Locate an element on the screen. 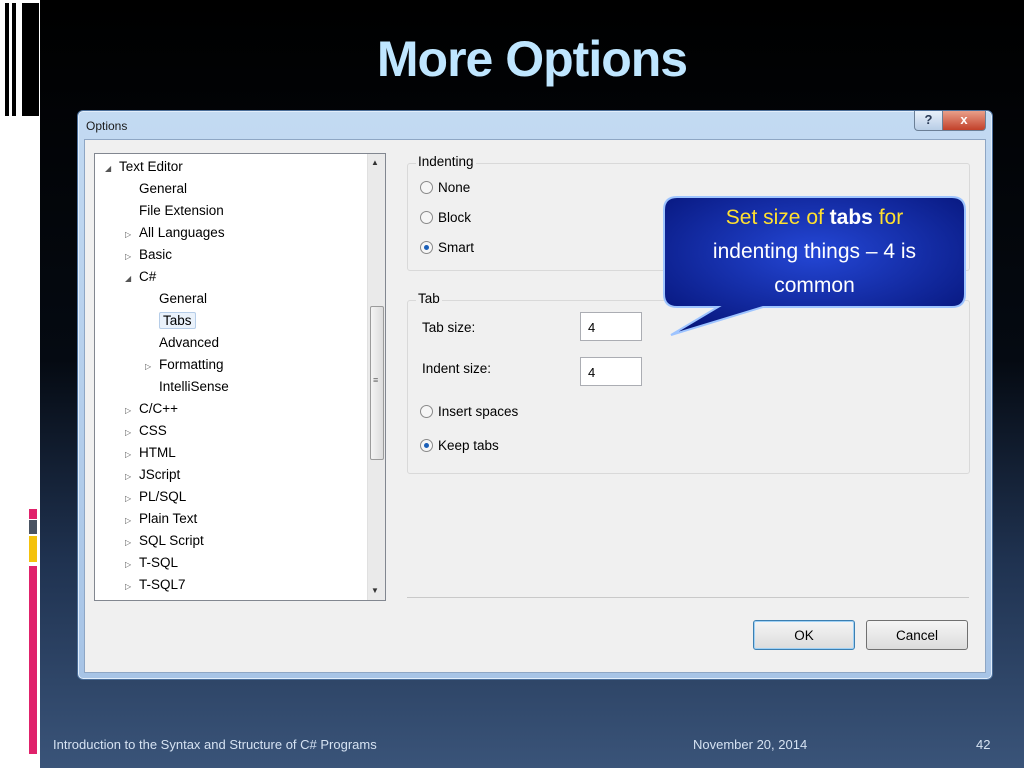  dialog-title: Options is located at coordinates (107, 126).